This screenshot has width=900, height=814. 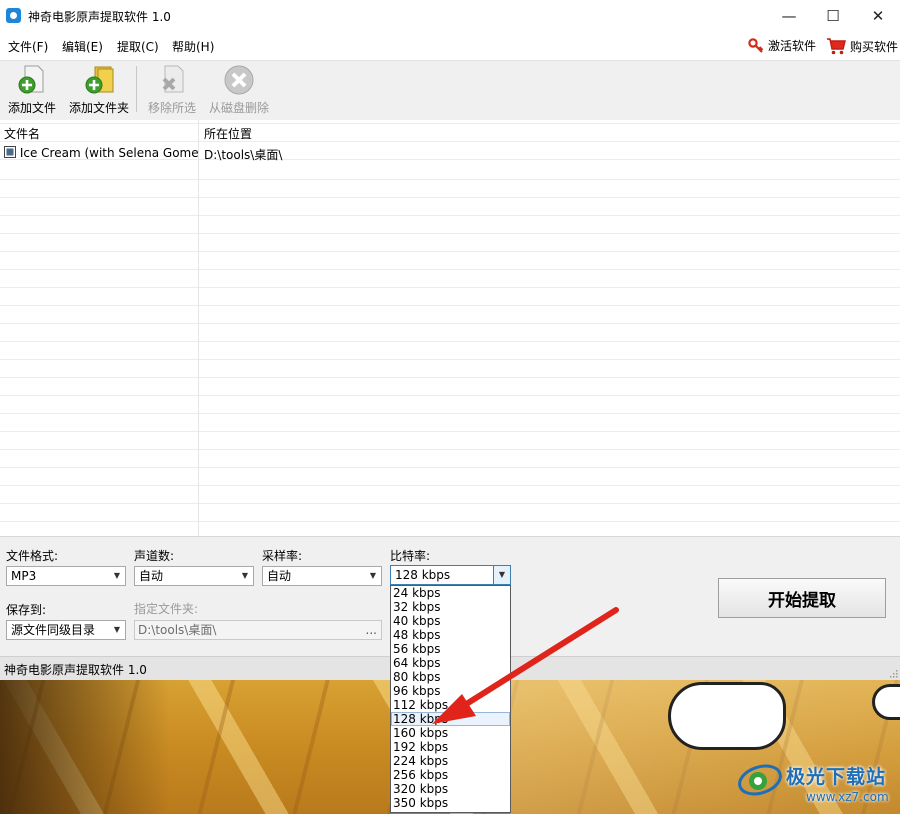 I want to click on bitrate-option: 320 kbps, so click(x=450, y=789).